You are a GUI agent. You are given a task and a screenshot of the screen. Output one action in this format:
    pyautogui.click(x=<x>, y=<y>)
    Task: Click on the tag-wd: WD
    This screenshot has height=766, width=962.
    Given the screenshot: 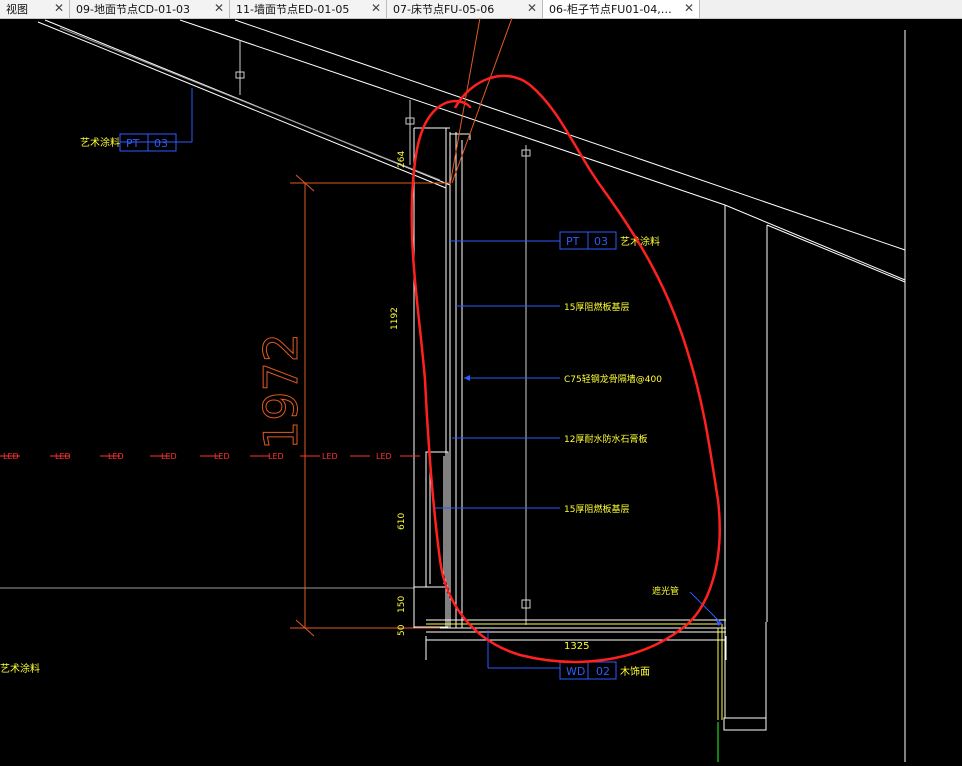 What is the action you would take?
    pyautogui.click(x=575, y=671)
    